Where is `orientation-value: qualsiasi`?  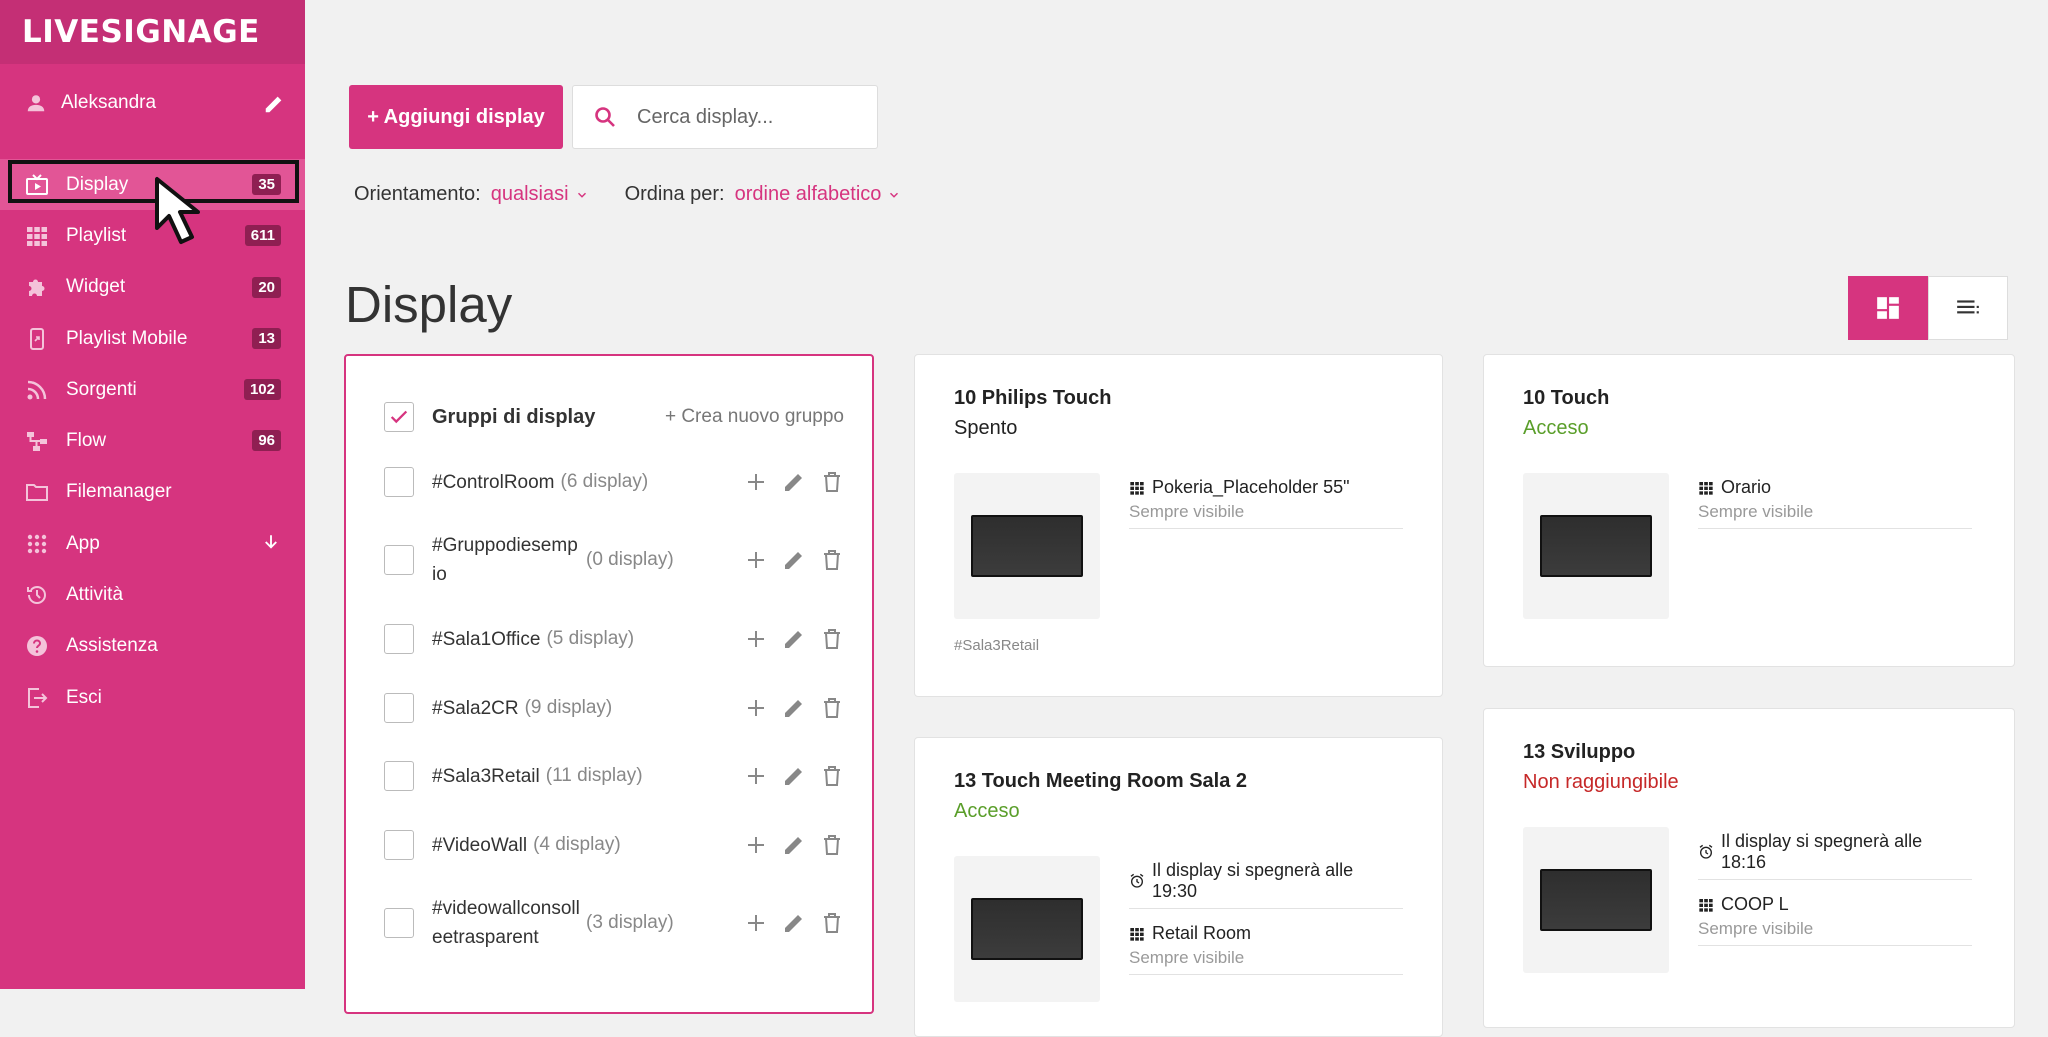
orientation-value: qualsiasi is located at coordinates (529, 194).